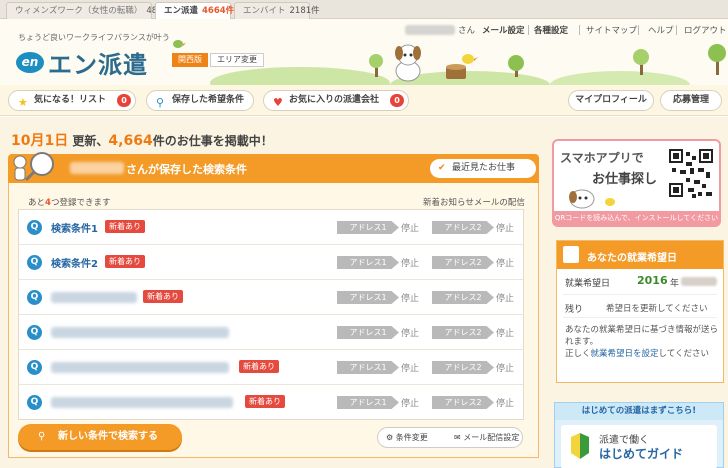 Image resolution: width=728 pixels, height=468 pixels. I want to click on wish-date-label: 就業希望日, so click(588, 284).